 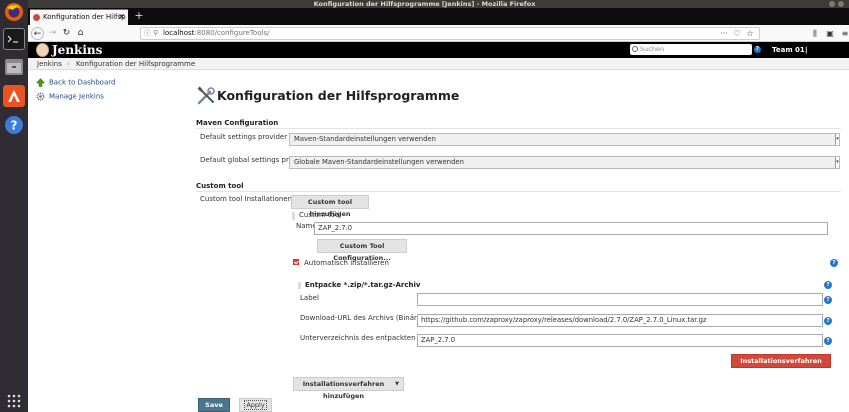 I want to click on url-host: localhost, so click(x=179, y=33).